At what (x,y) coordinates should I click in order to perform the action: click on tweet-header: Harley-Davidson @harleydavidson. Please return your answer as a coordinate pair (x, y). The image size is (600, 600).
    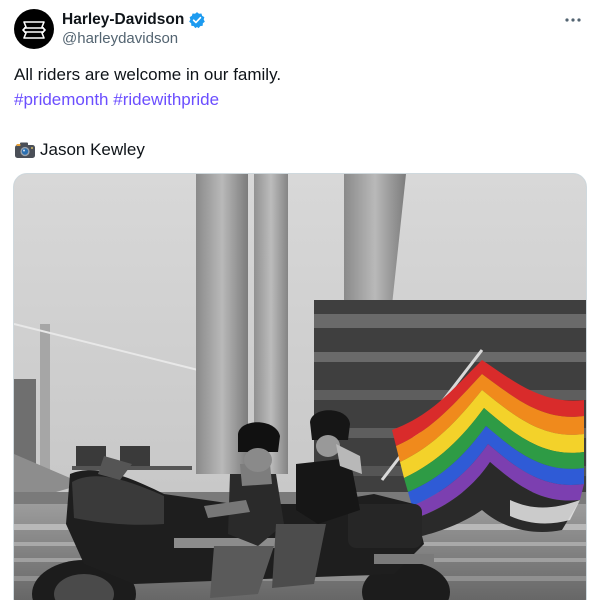
    Looking at the image, I should click on (300, 30).